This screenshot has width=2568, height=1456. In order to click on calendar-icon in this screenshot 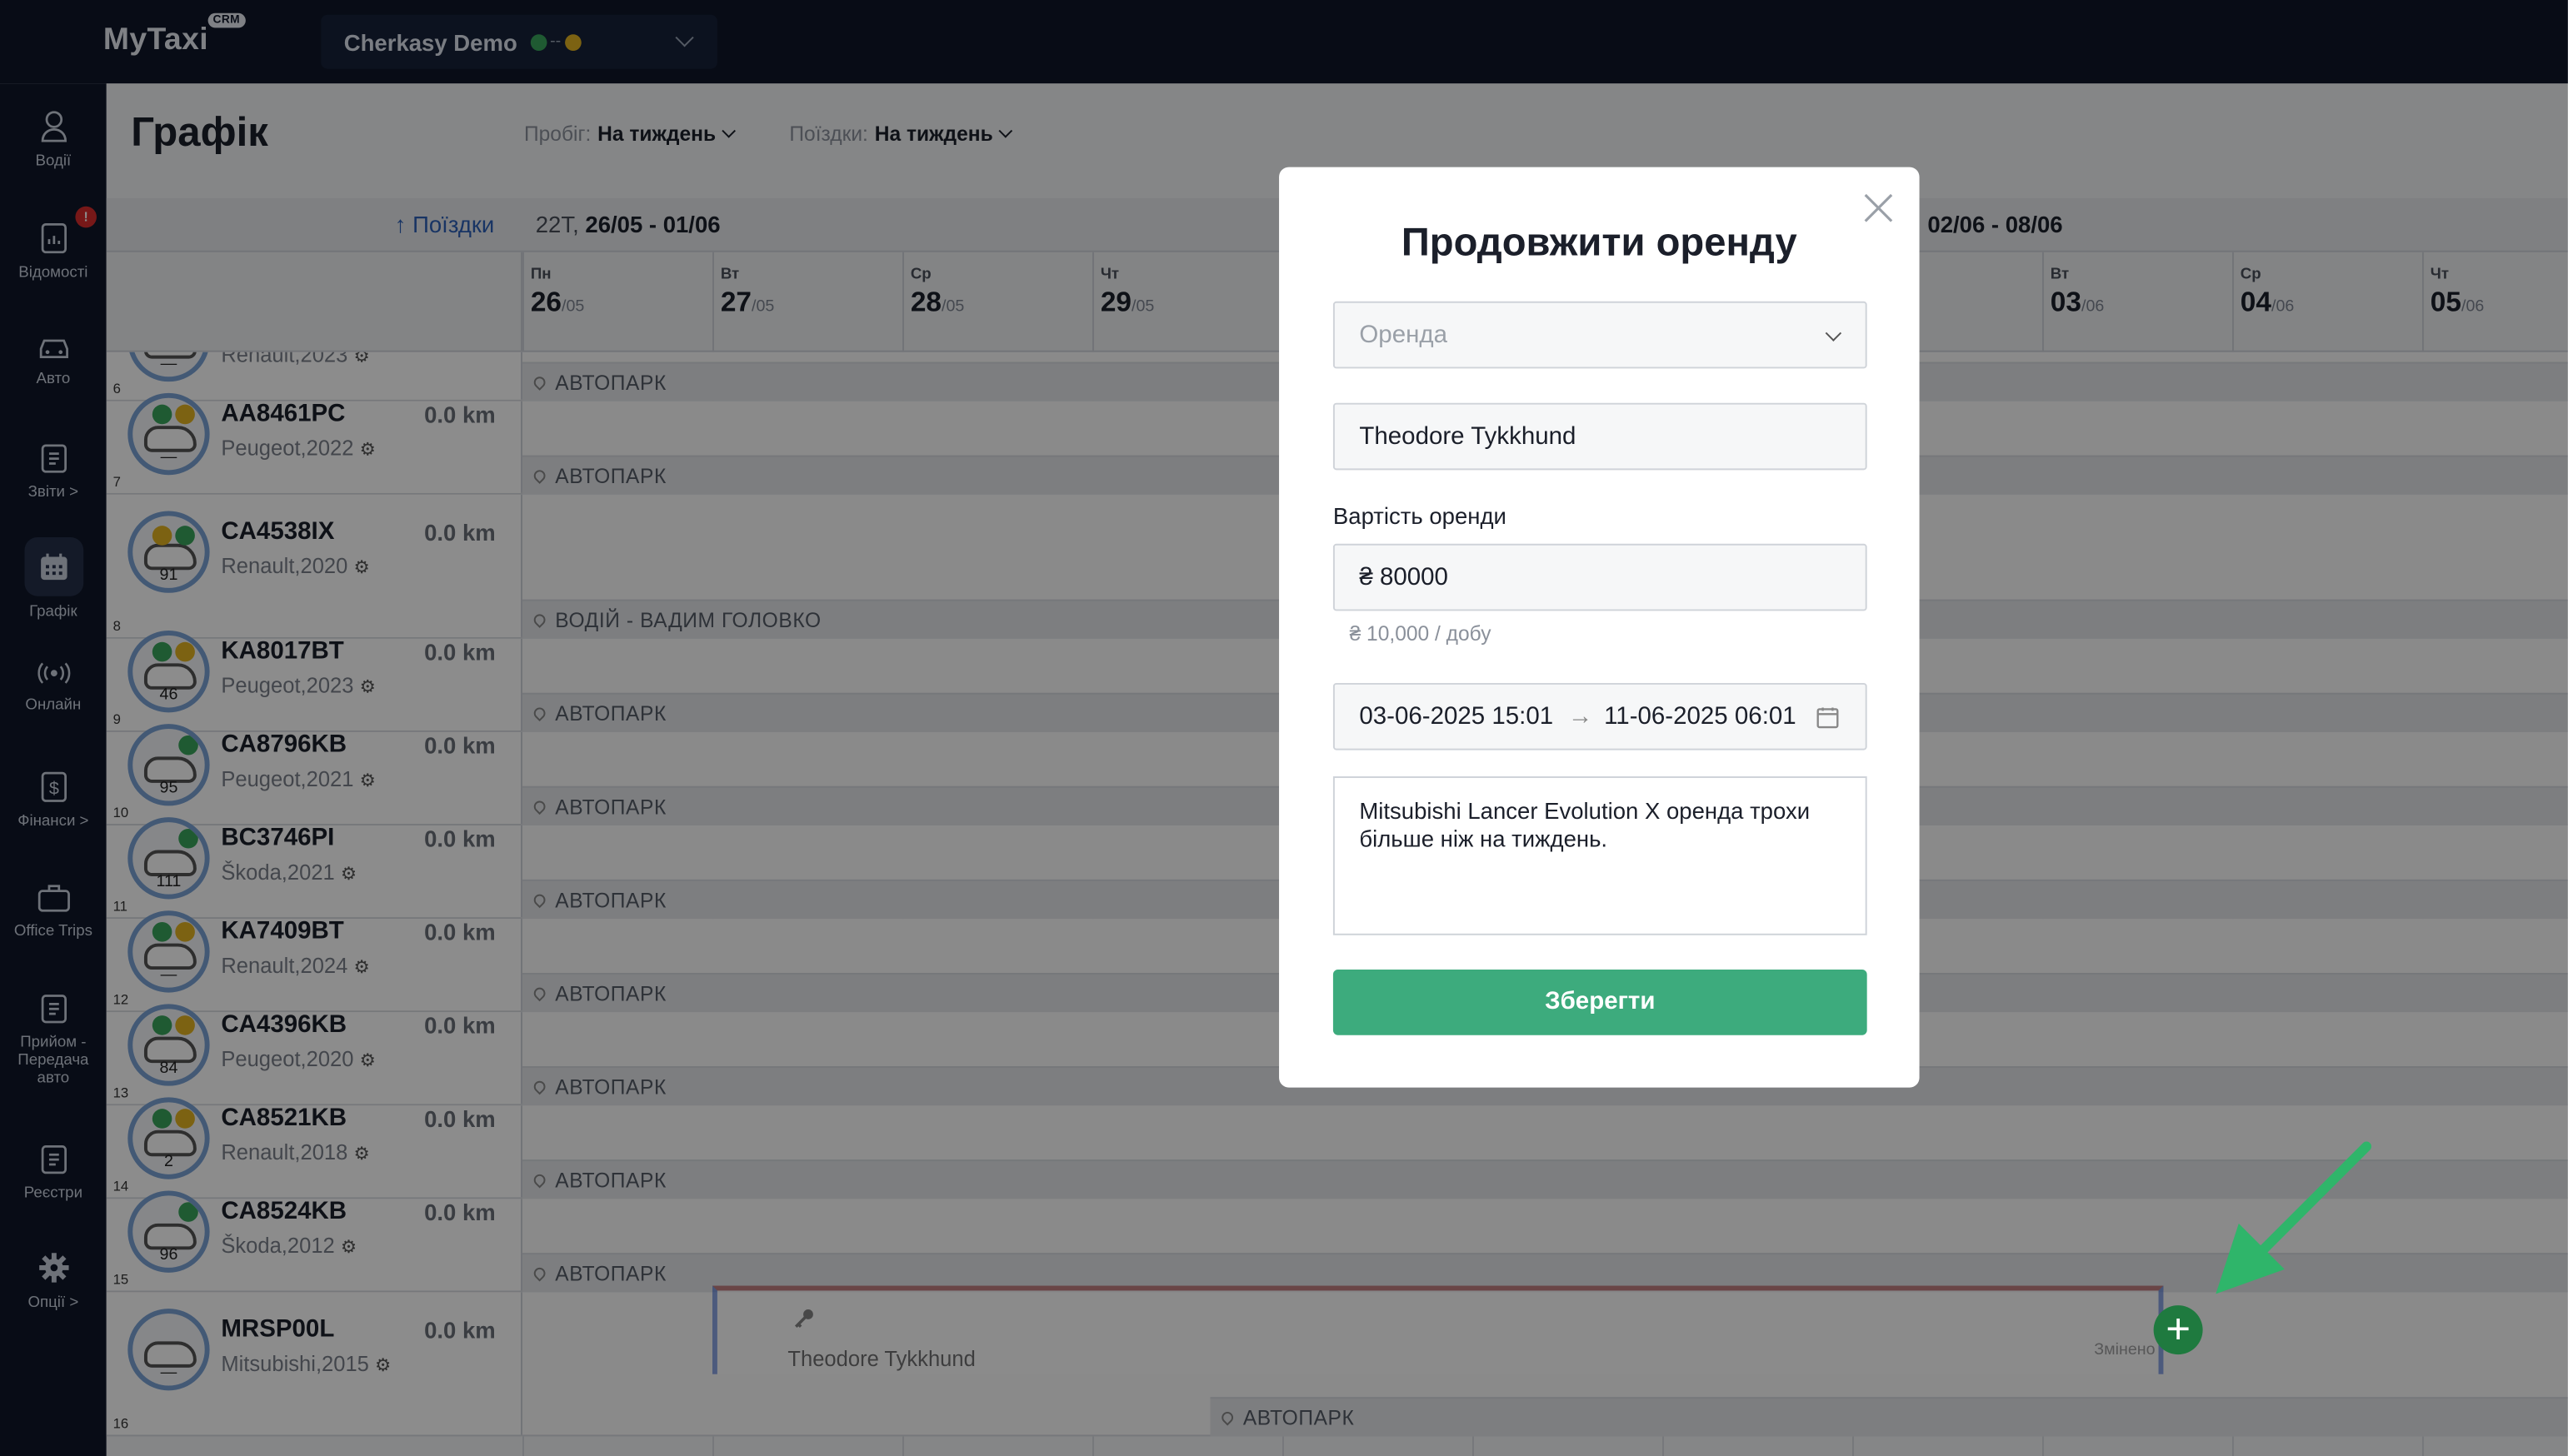, I will do `click(1827, 718)`.